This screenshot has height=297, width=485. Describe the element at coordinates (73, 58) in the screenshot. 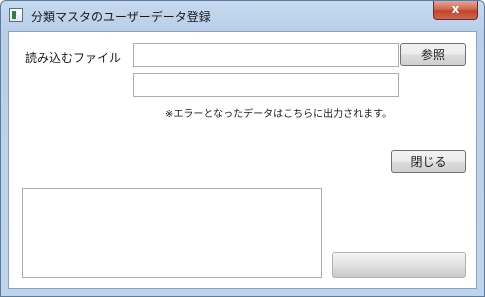

I see `file-label: 読み込むファイル` at that location.